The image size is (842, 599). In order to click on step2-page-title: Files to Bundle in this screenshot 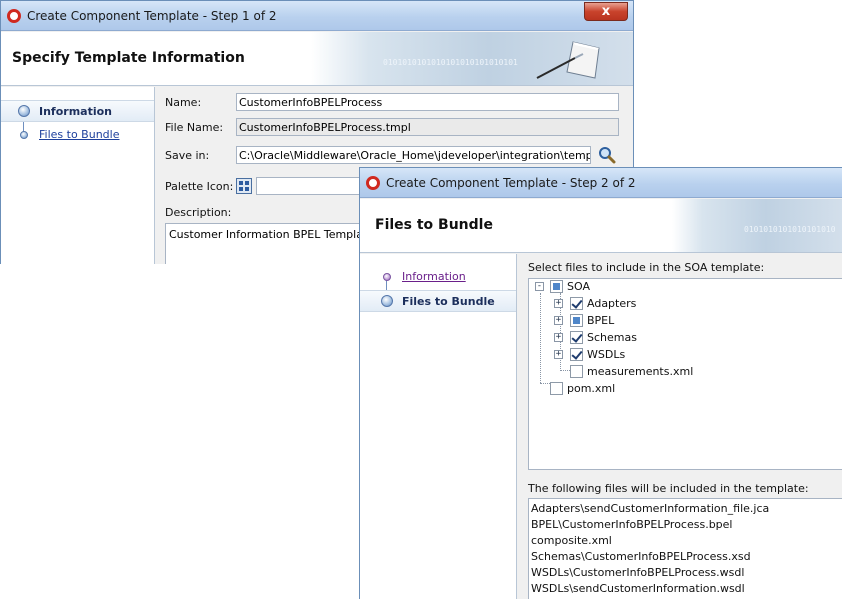, I will do `click(434, 225)`.